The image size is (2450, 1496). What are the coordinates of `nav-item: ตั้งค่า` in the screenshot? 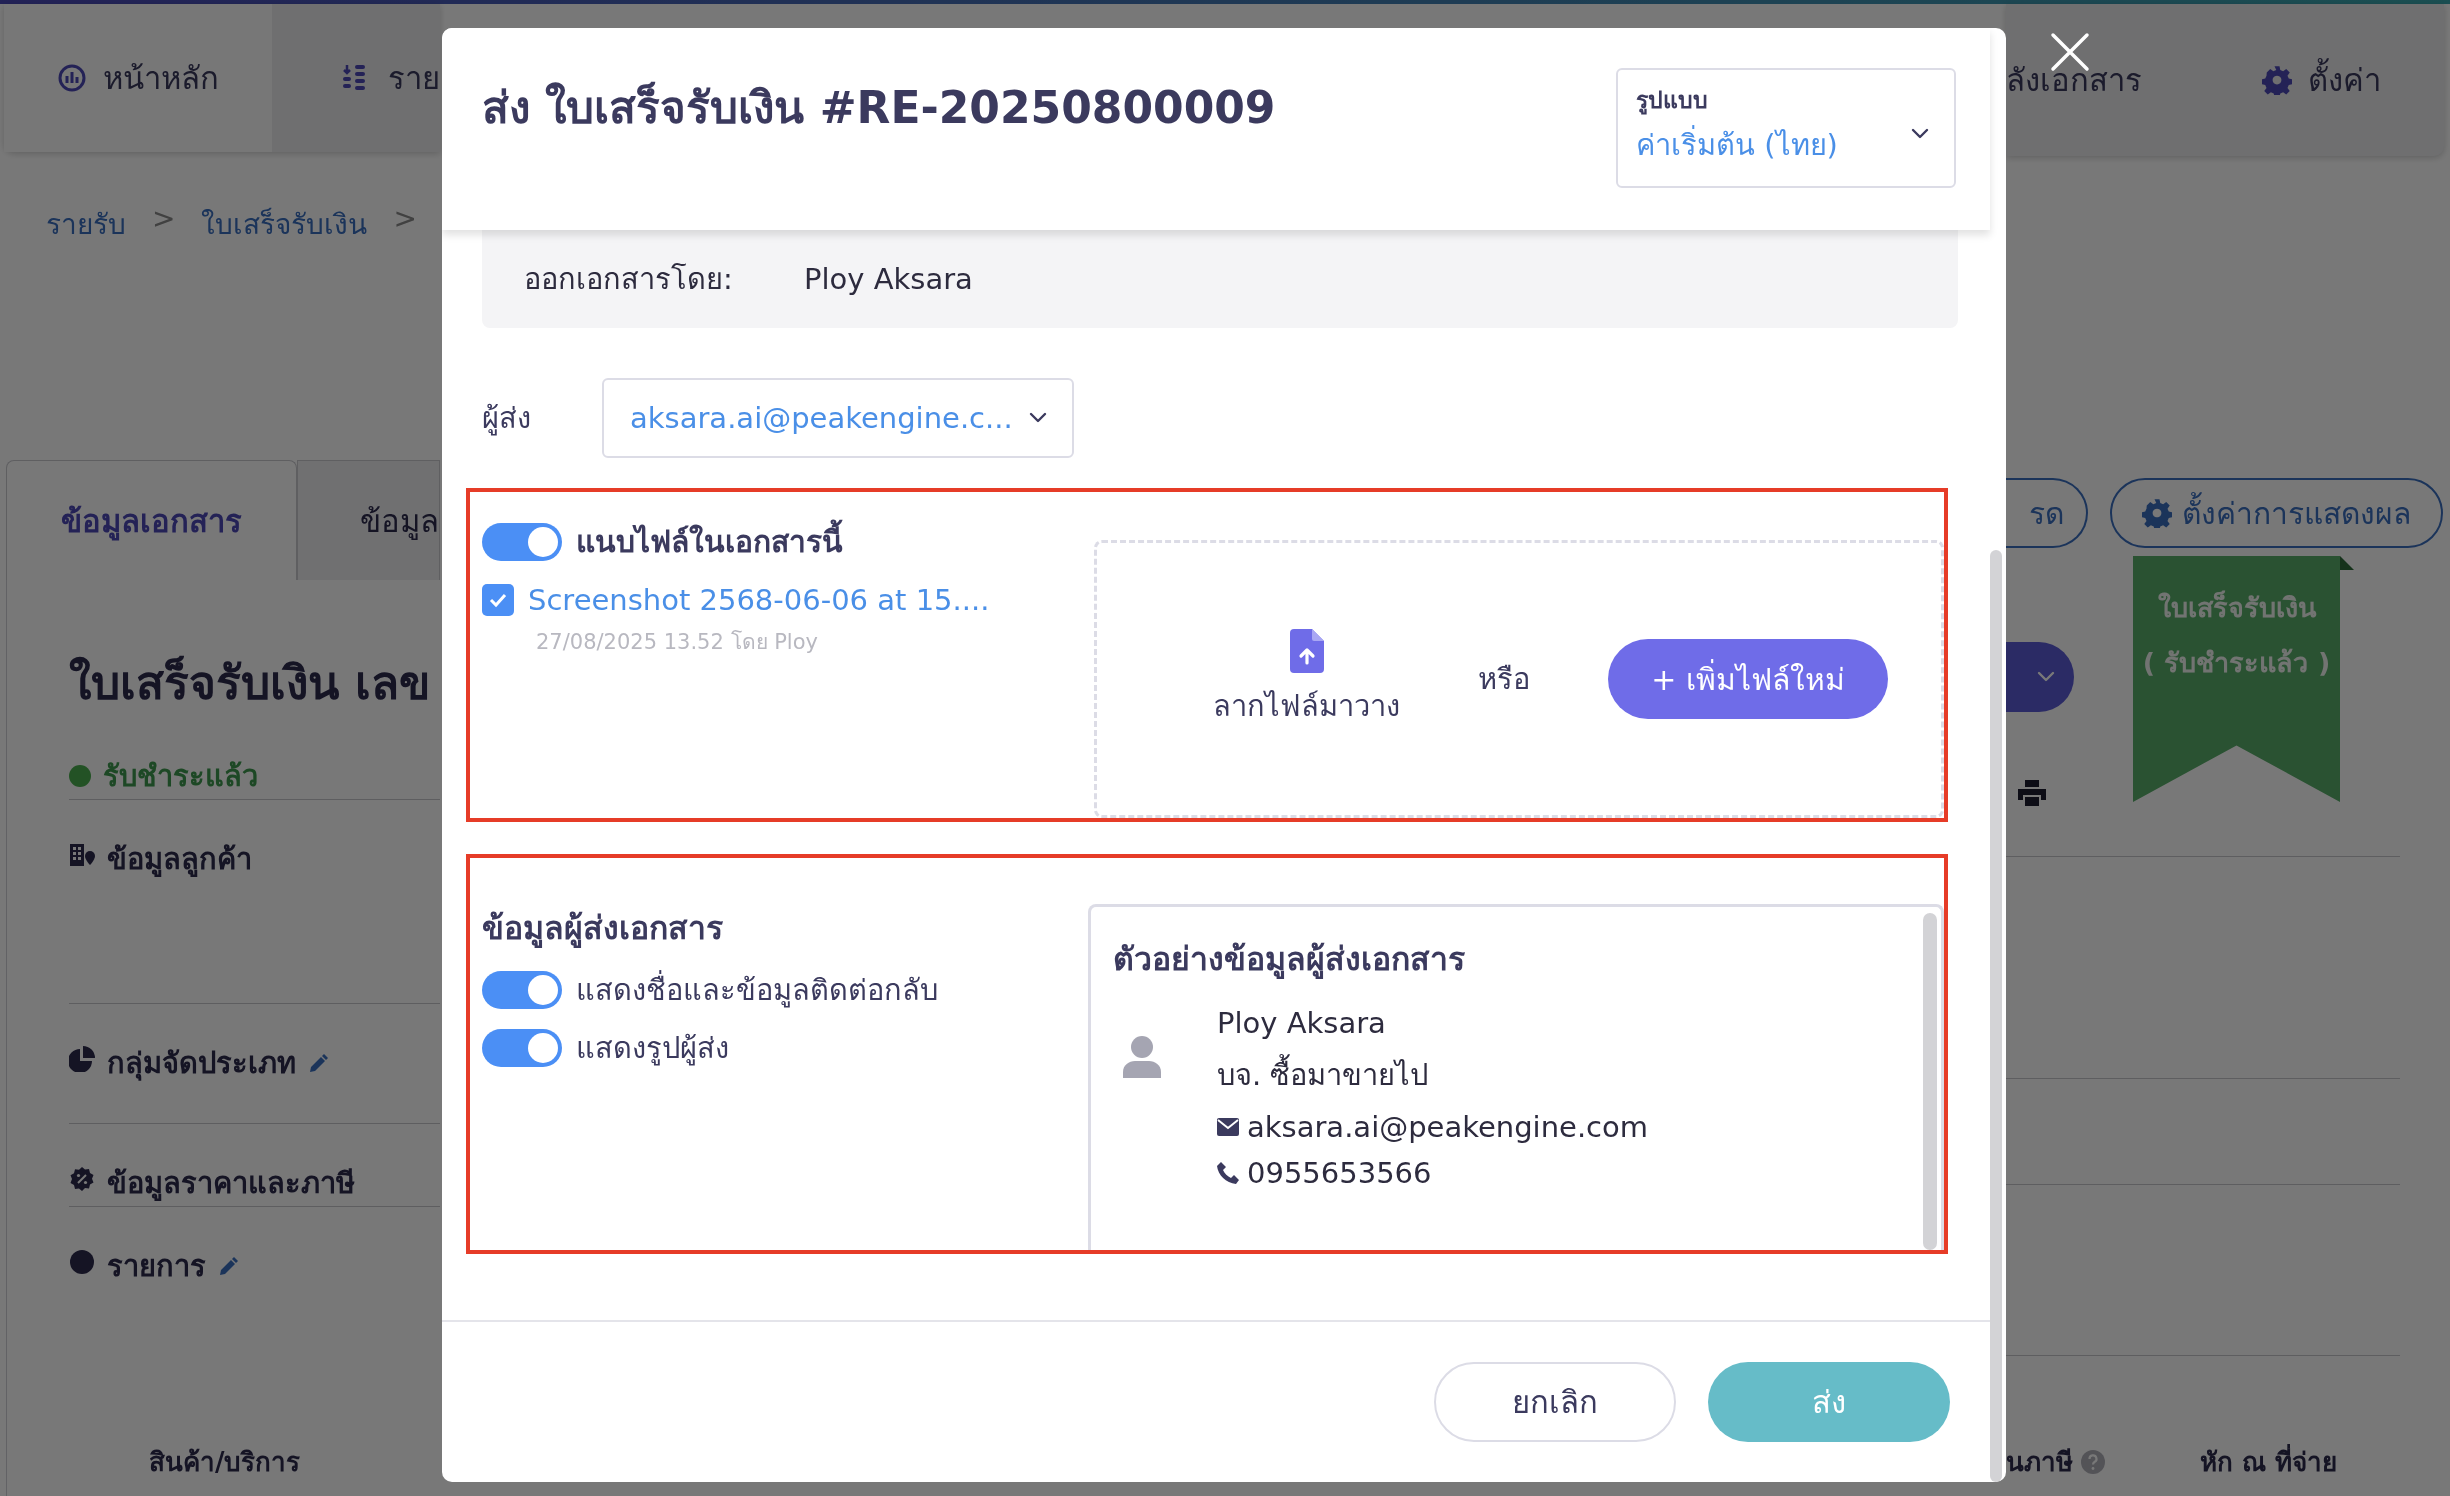 It's located at (2321, 80).